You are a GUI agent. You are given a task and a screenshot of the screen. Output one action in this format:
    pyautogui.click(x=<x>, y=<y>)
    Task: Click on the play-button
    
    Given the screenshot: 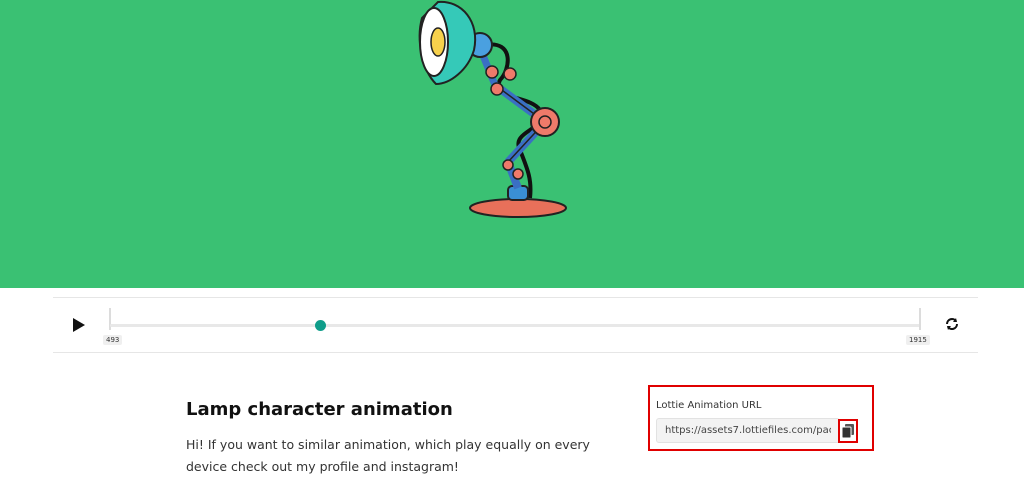 What is the action you would take?
    pyautogui.click(x=79, y=325)
    